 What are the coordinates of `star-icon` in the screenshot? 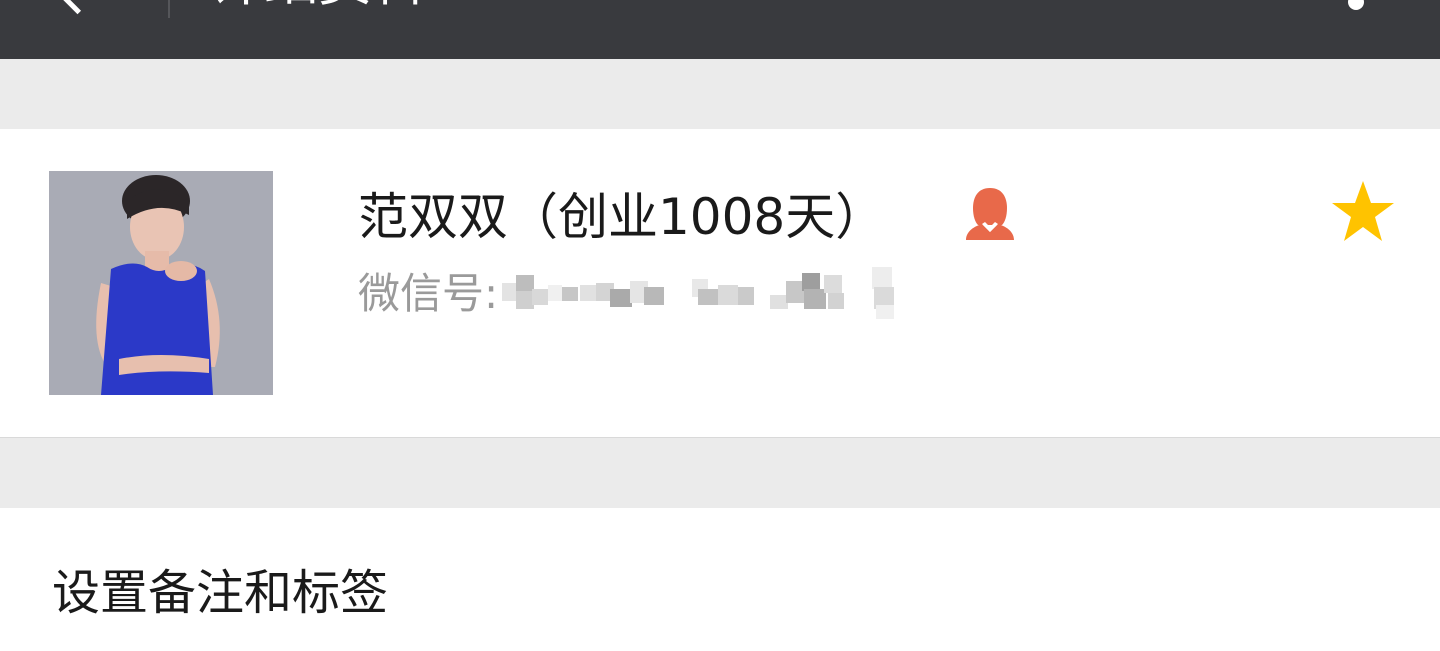 It's located at (1363, 212).